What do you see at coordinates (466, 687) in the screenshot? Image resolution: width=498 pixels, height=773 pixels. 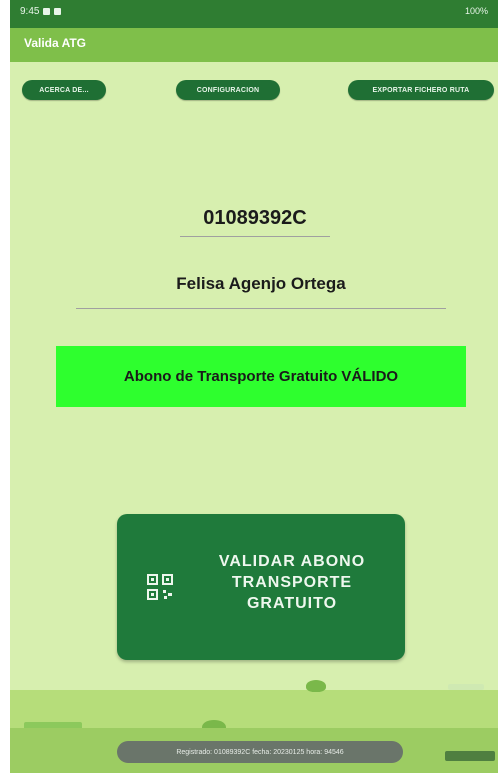 I see `bench-illustration` at bounding box center [466, 687].